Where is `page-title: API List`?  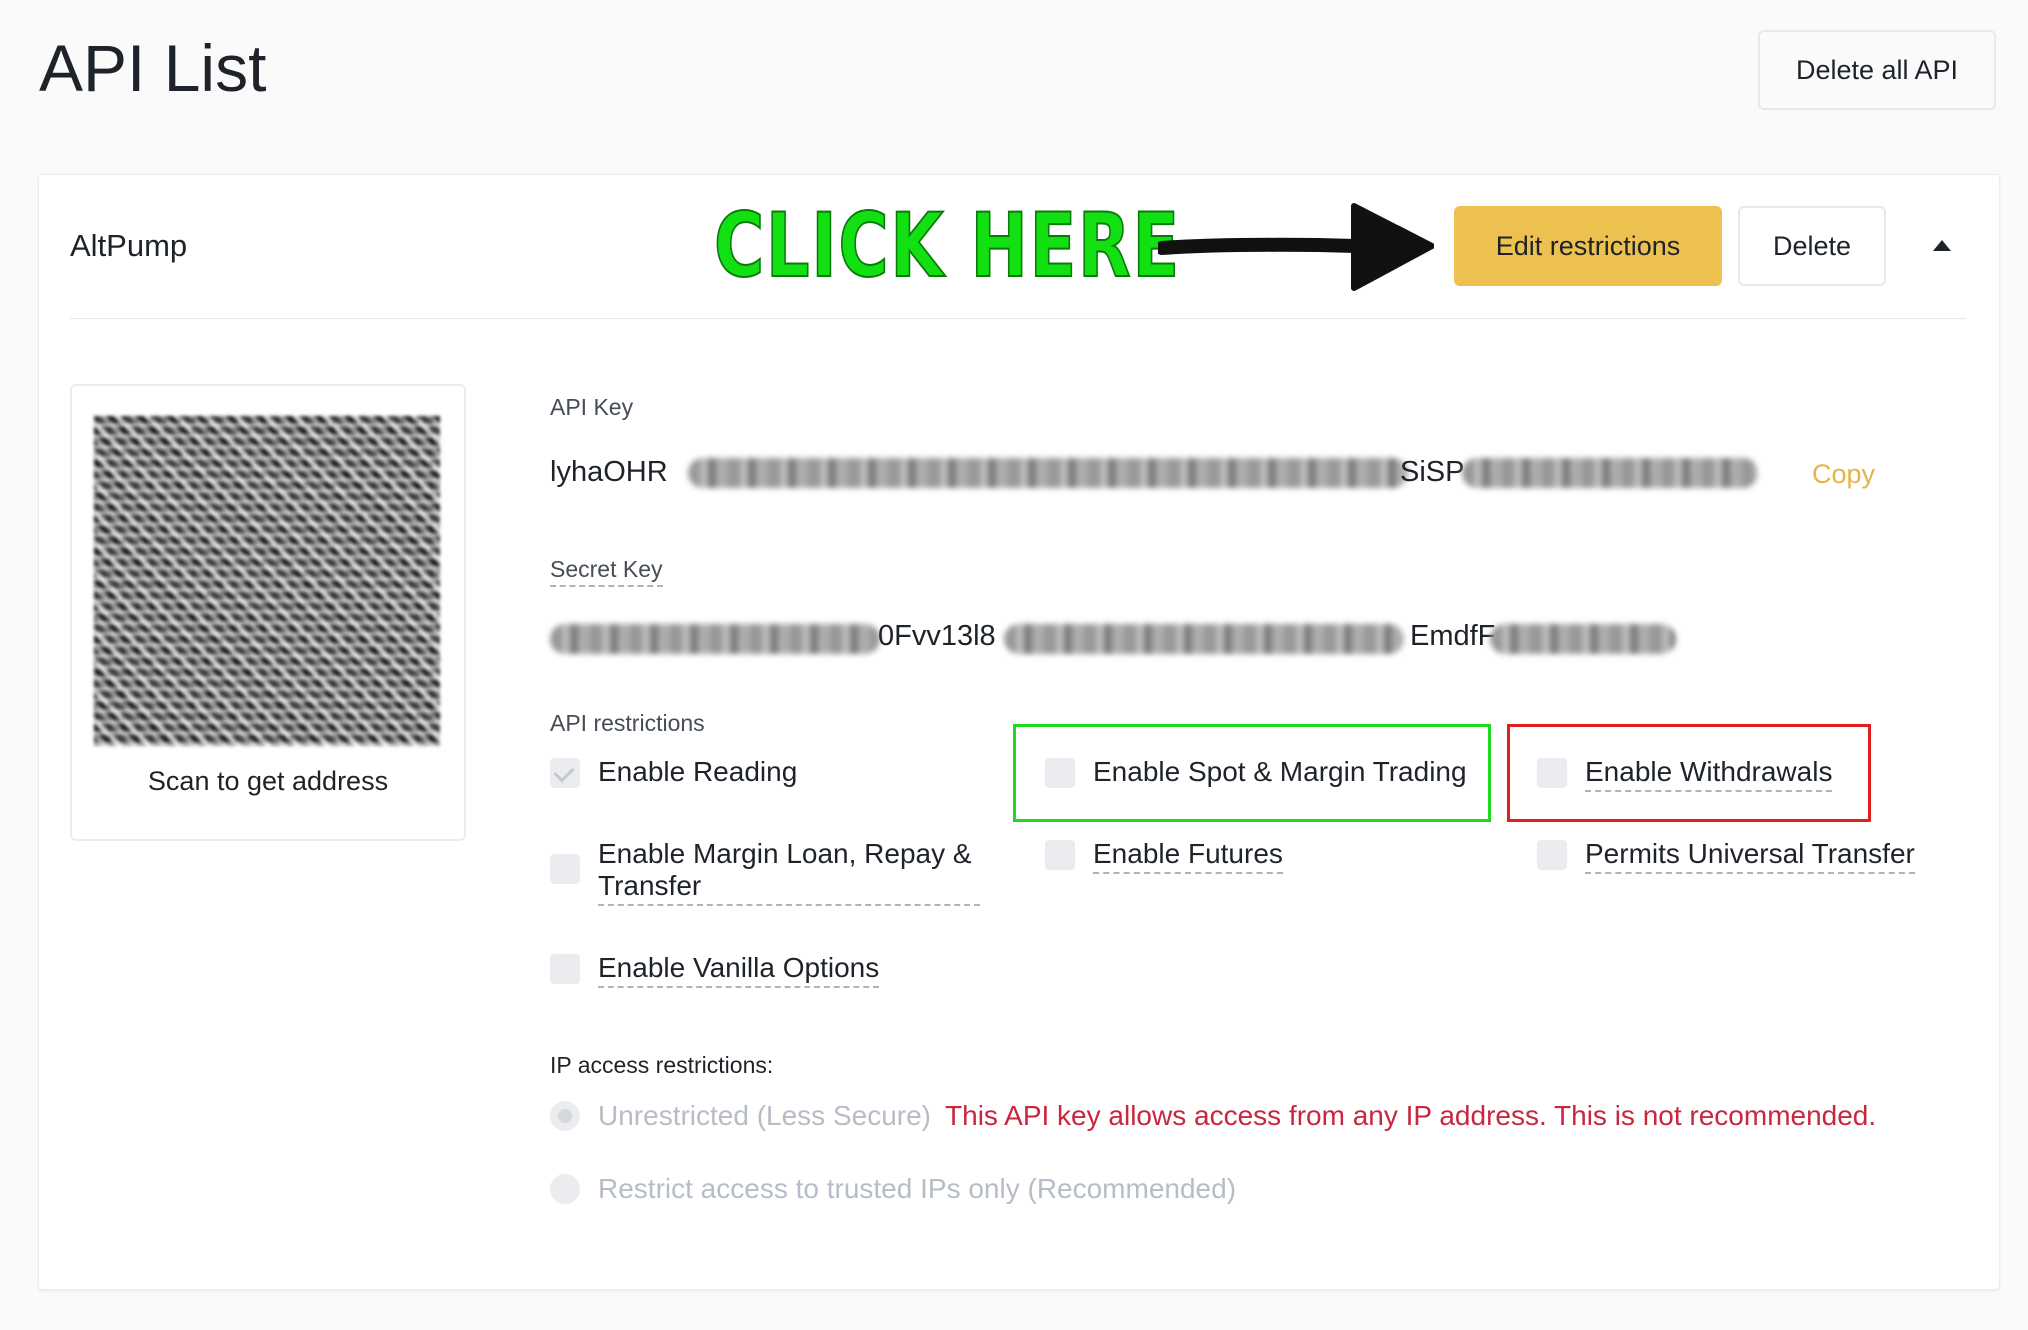 page-title: API List is located at coordinates (153, 68).